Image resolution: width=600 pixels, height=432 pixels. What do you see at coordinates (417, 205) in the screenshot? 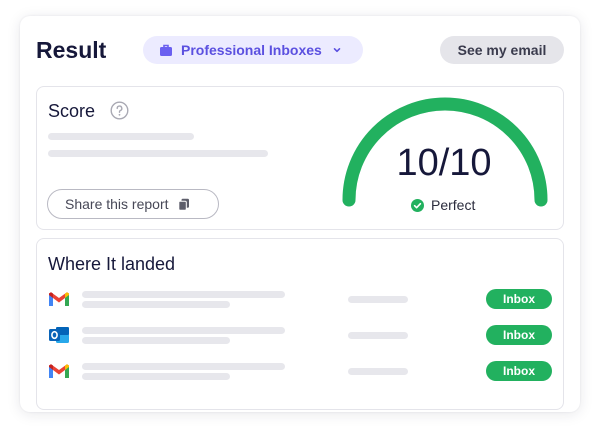
I see `check-circle-icon` at bounding box center [417, 205].